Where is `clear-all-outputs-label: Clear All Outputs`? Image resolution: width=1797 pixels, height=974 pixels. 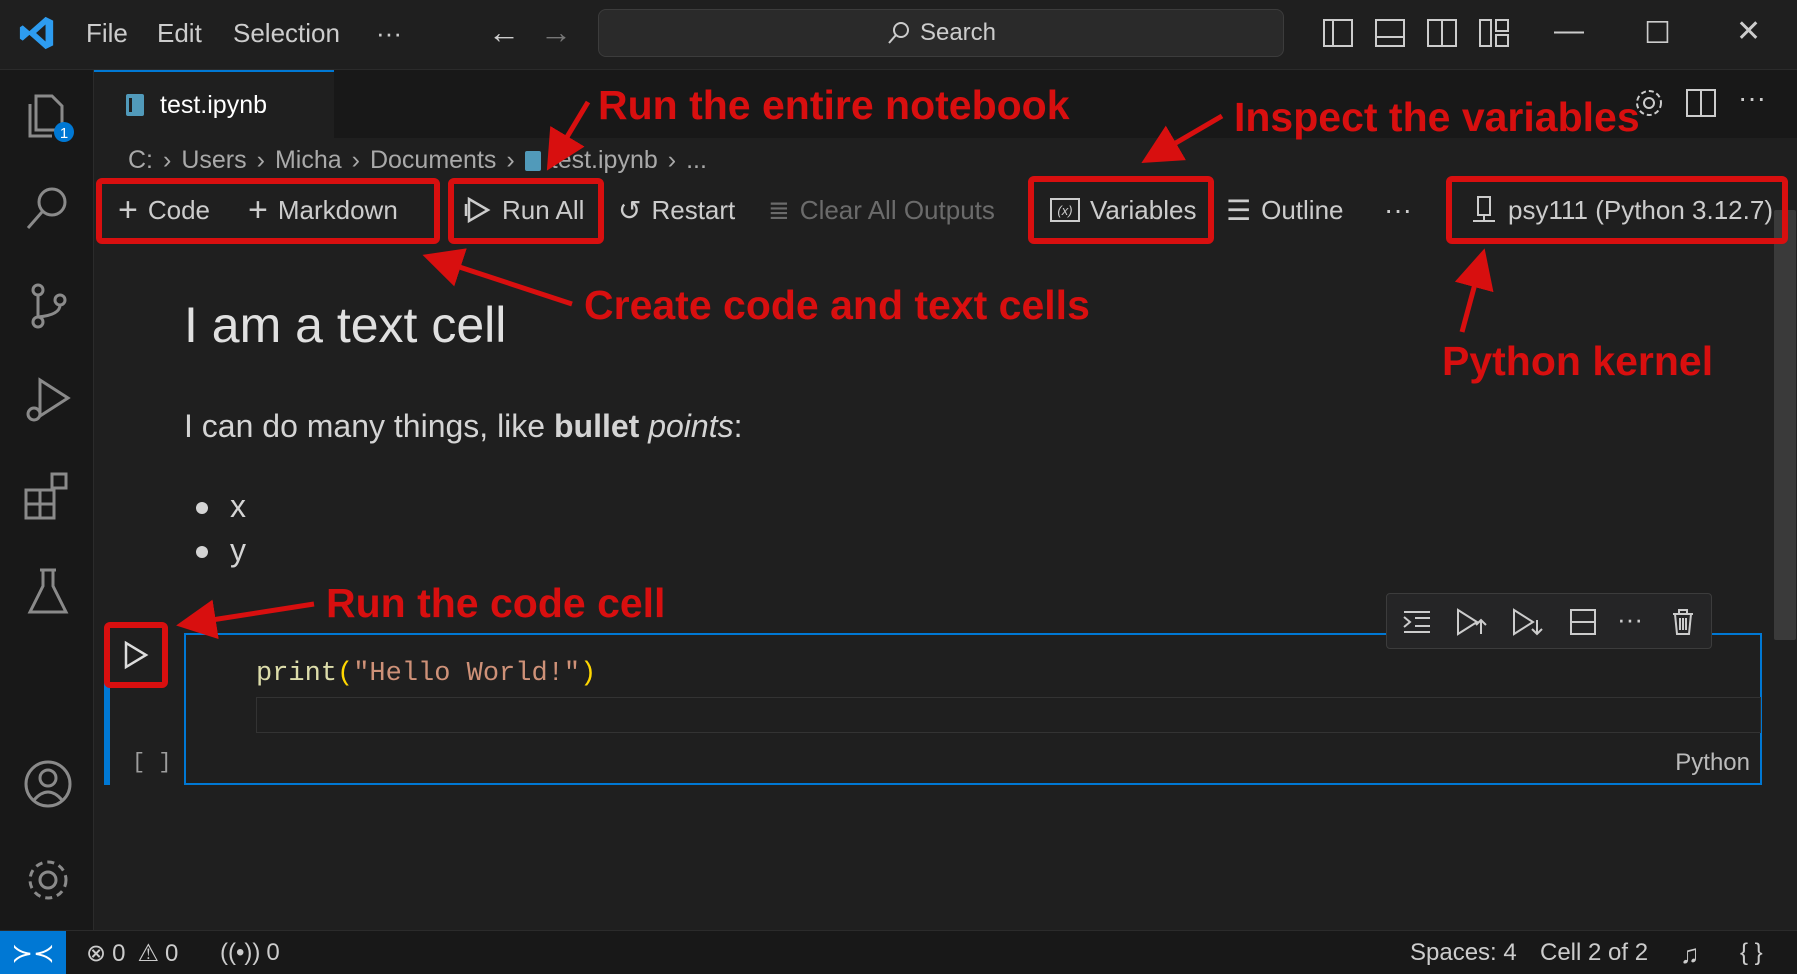 clear-all-outputs-label: Clear All Outputs is located at coordinates (897, 209).